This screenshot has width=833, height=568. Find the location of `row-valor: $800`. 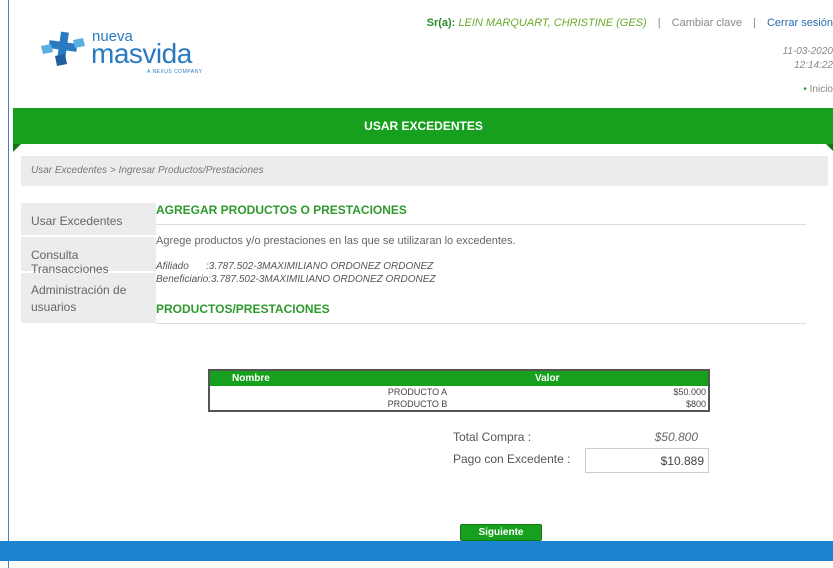

row-valor: $800 is located at coordinates (695, 404).